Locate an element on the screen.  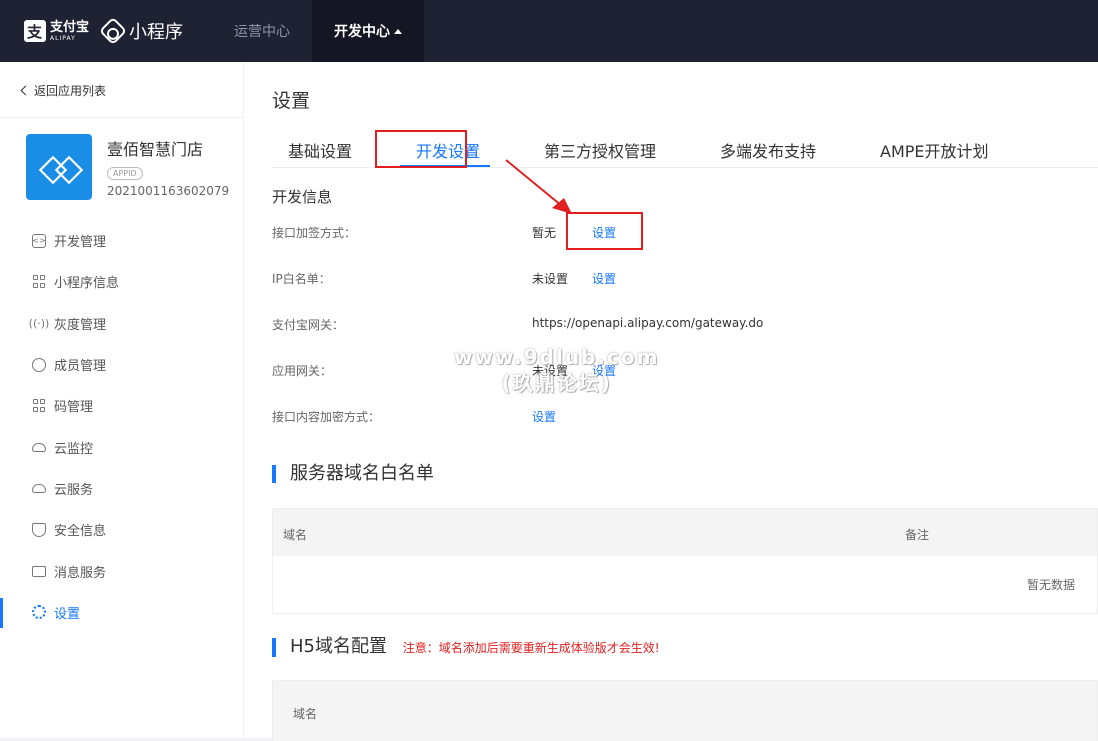
app-id: 2021001163602079 is located at coordinates (168, 191).